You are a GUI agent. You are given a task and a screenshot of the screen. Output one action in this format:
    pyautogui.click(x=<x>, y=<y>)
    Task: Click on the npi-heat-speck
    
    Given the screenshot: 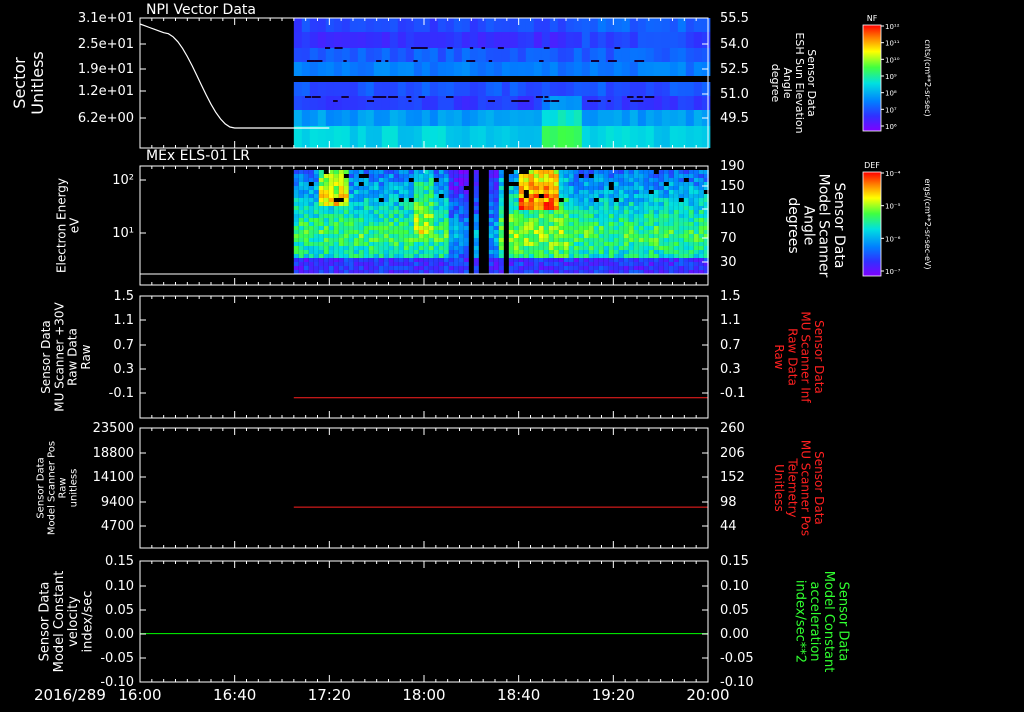 What is the action you would take?
    pyautogui.click(x=345, y=97)
    